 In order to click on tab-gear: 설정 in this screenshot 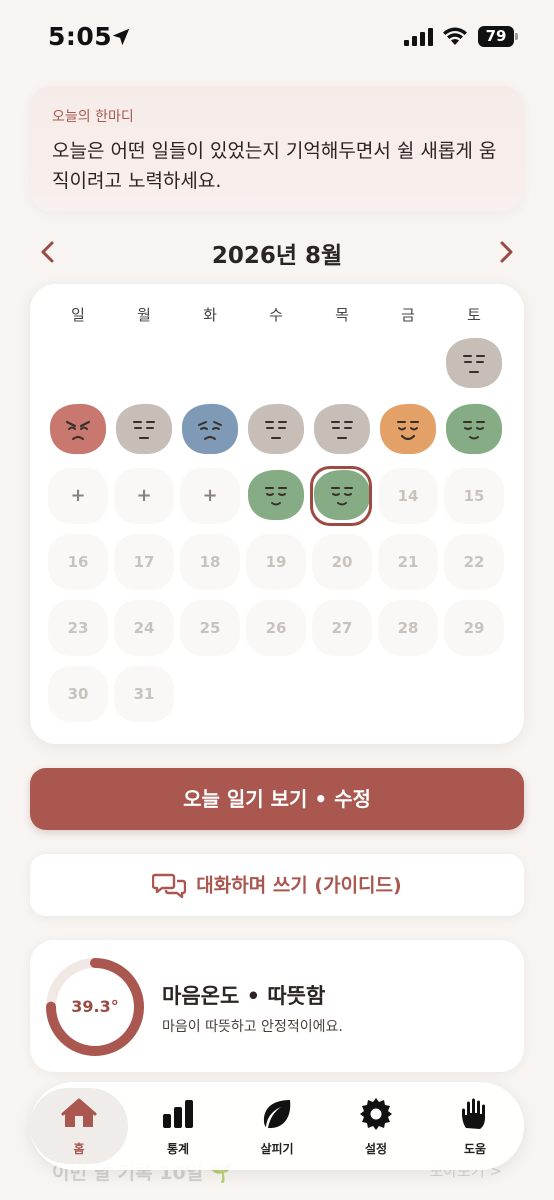, I will do `click(376, 1126)`.